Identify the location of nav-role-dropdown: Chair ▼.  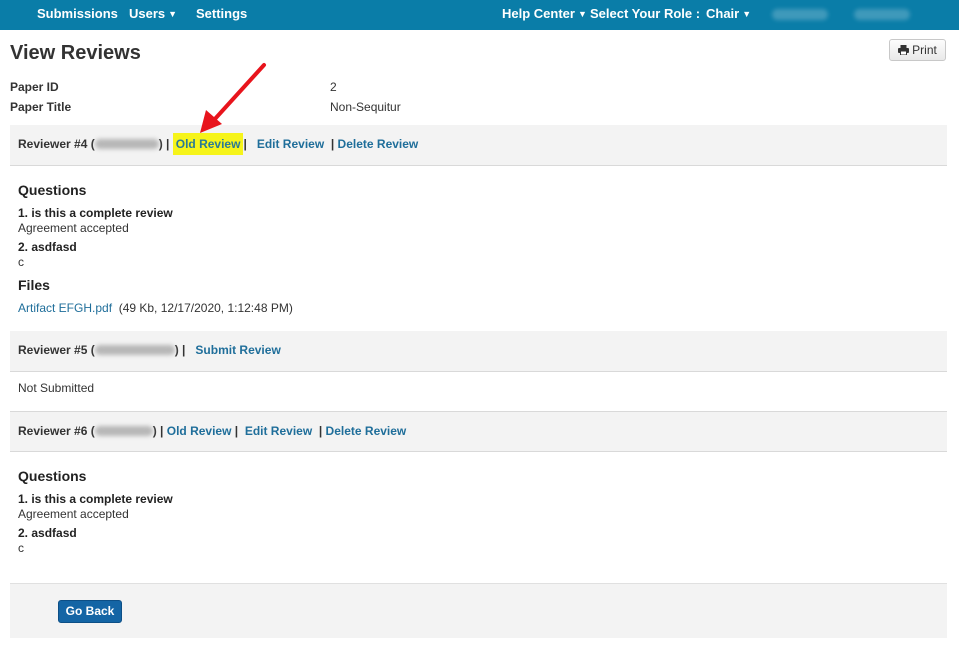
(728, 15).